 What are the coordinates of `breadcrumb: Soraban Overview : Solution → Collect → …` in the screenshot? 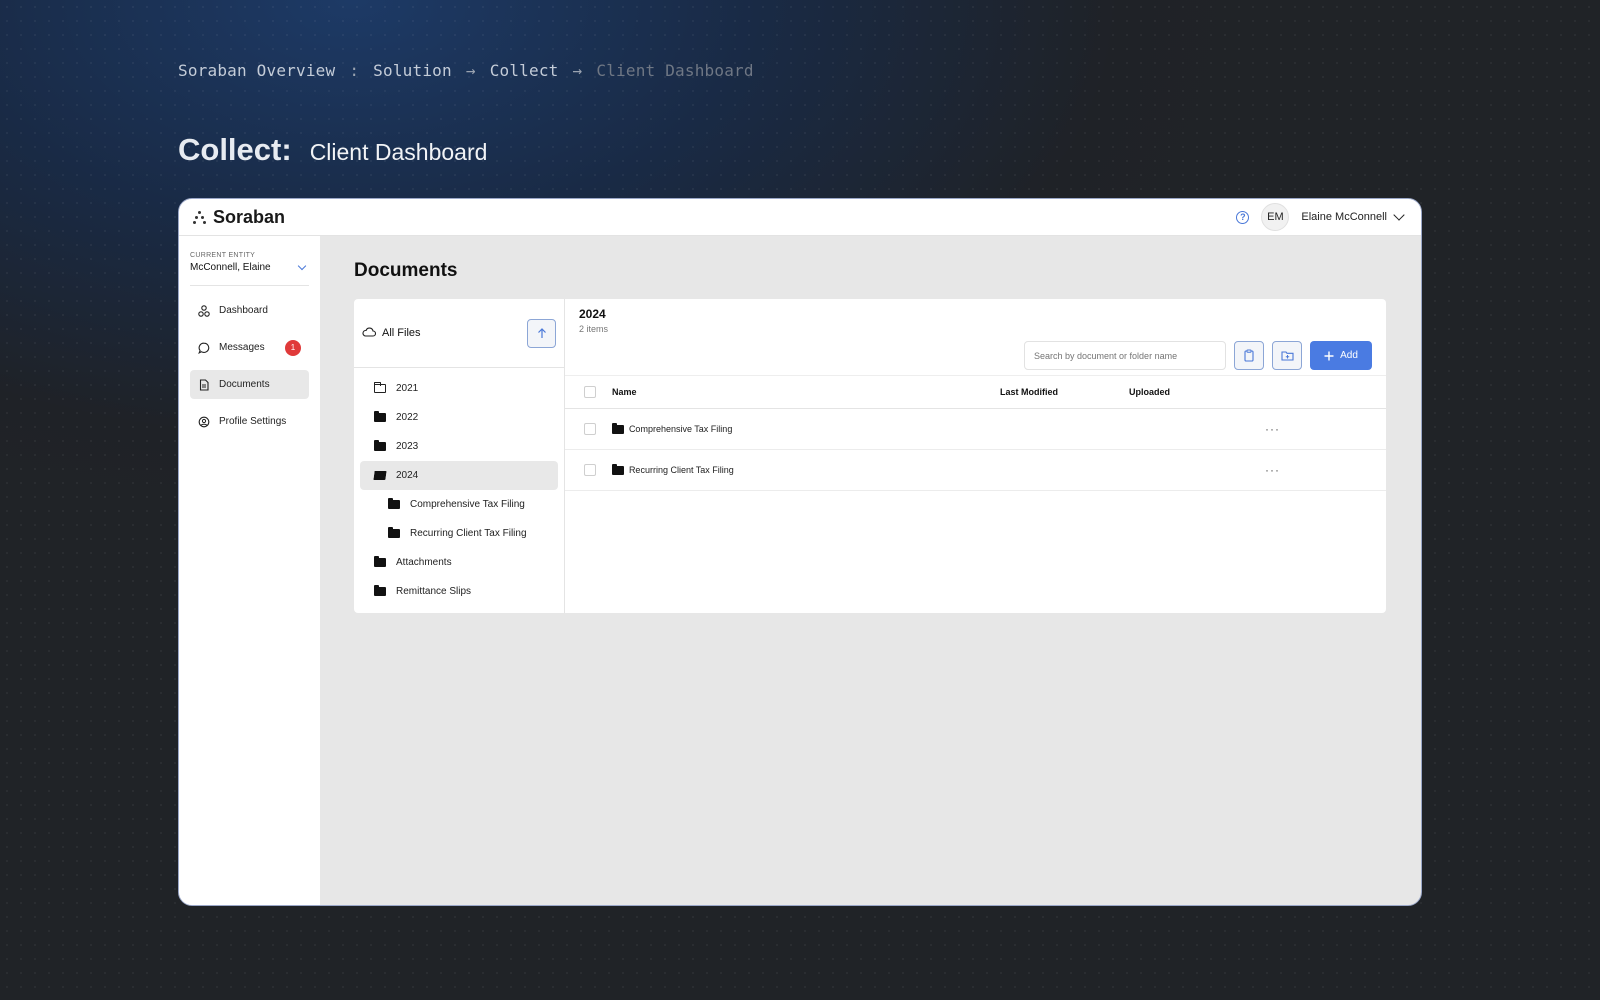 It's located at (466, 70).